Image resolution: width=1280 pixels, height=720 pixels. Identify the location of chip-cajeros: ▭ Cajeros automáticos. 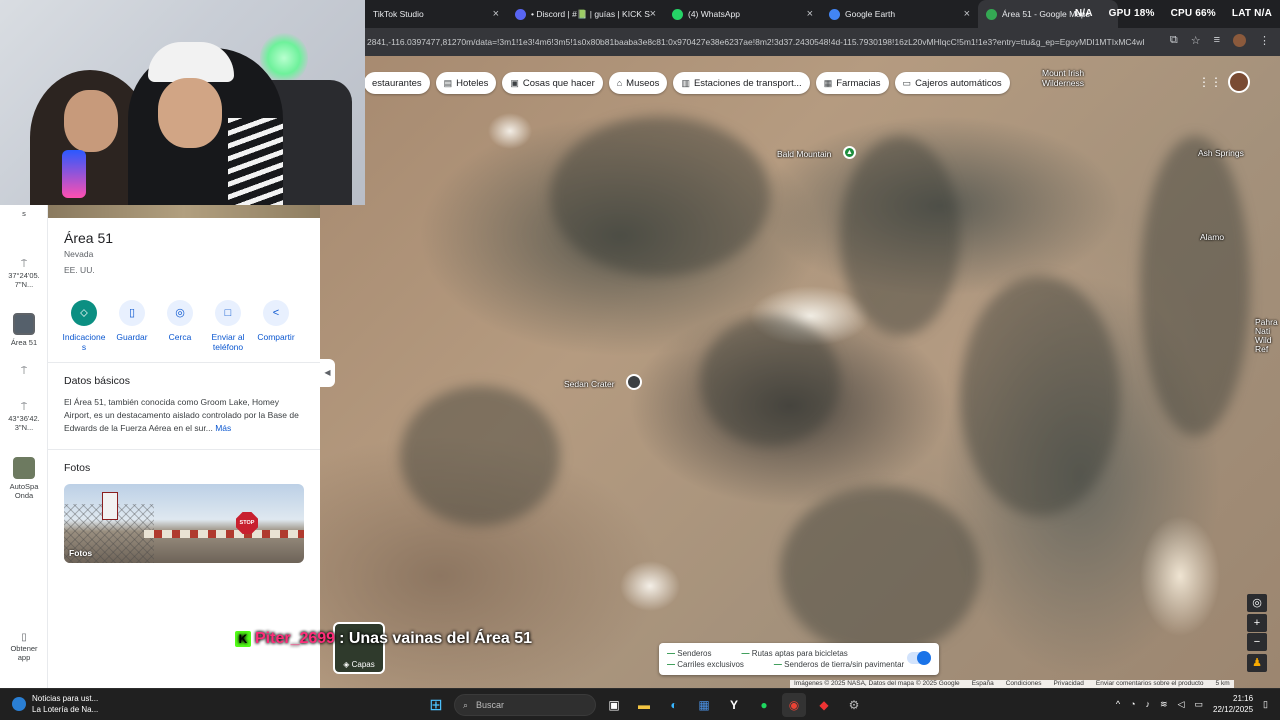
(952, 83).